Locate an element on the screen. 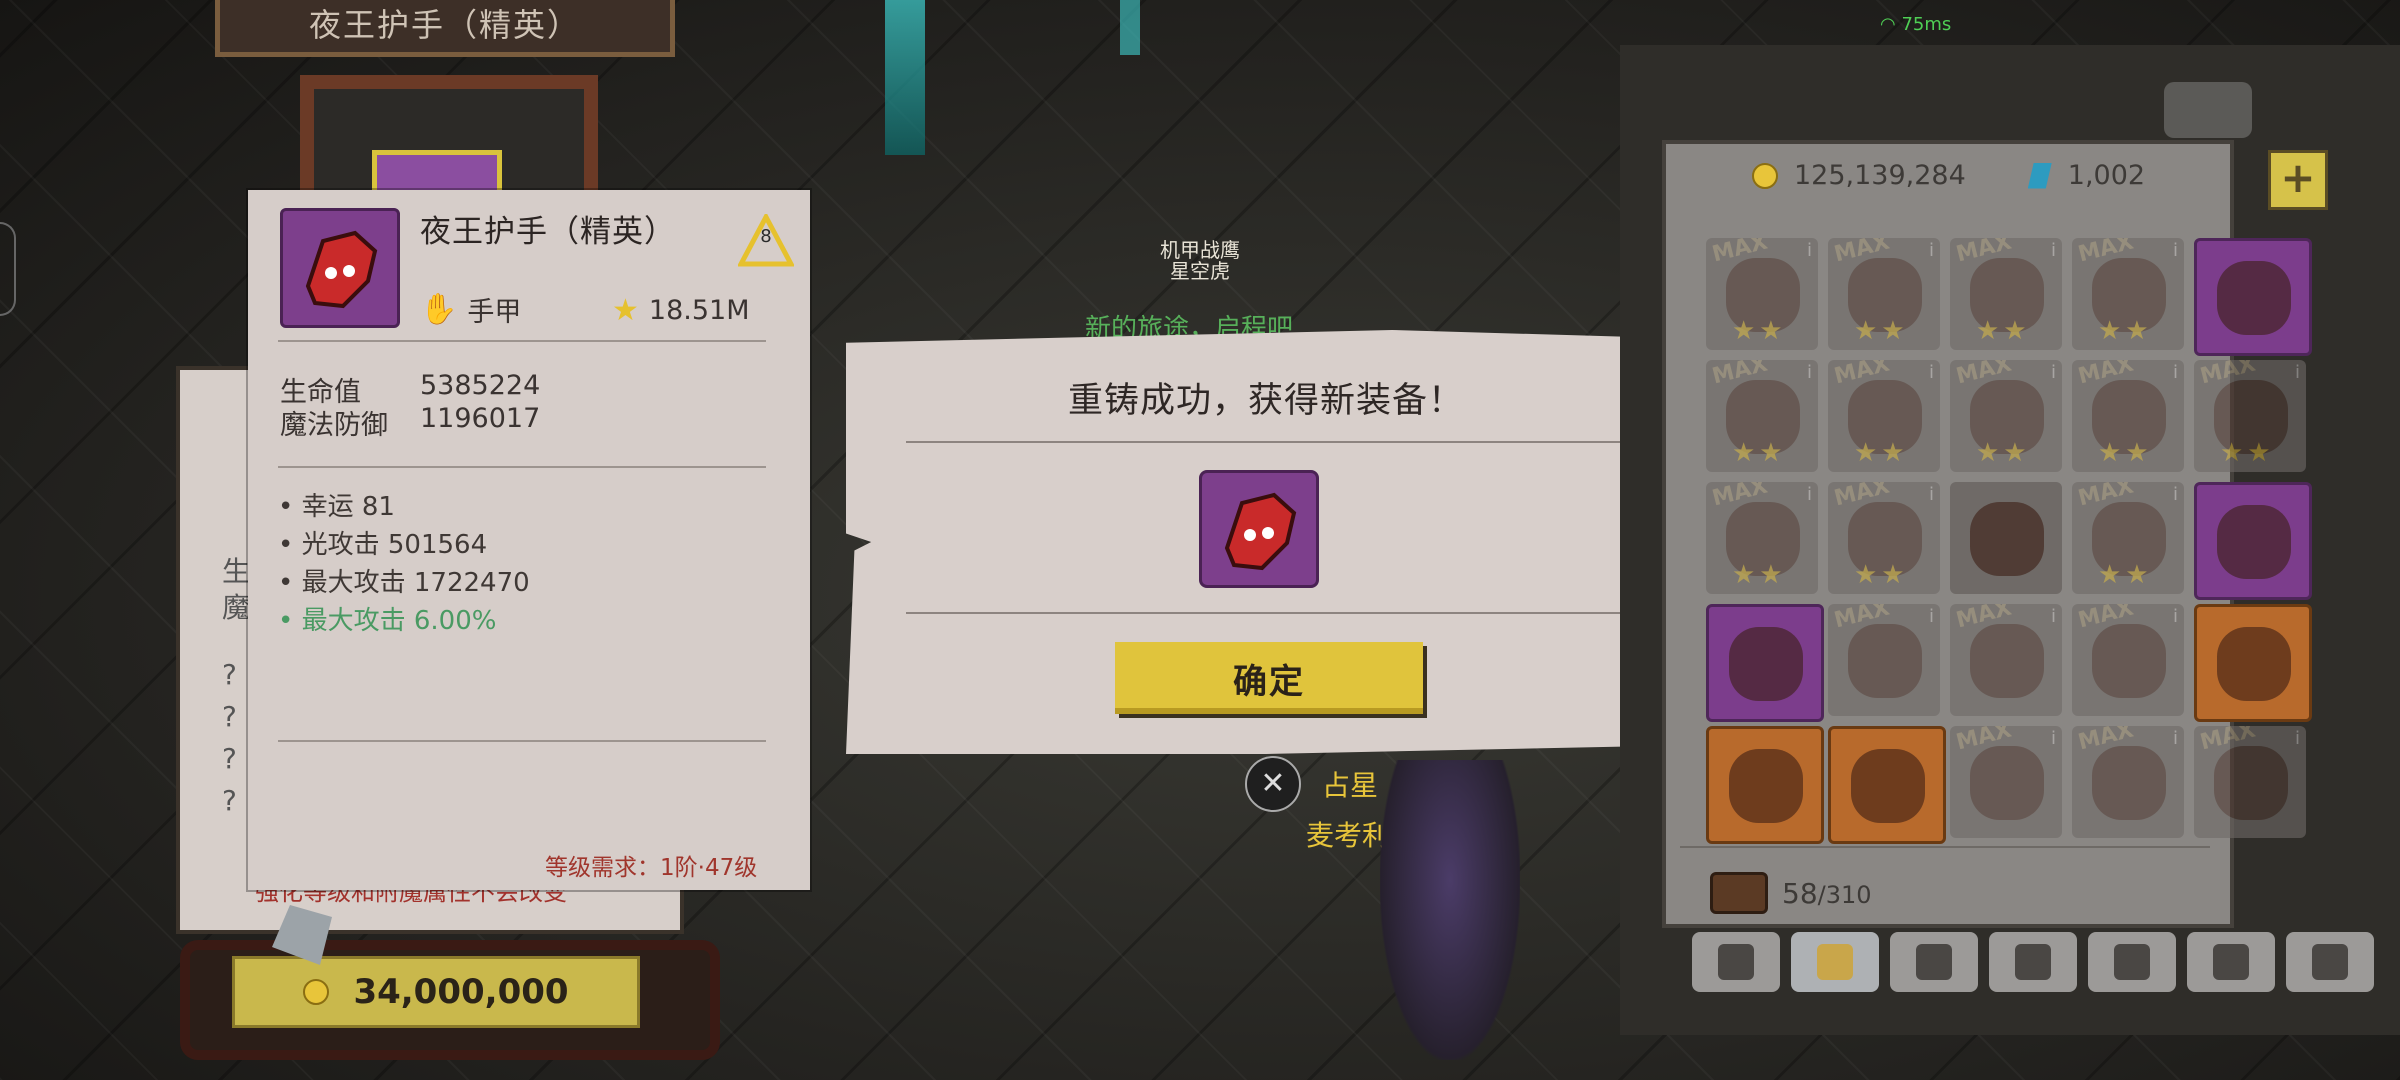  player-name: 麦考利 is located at coordinates (1348, 835).